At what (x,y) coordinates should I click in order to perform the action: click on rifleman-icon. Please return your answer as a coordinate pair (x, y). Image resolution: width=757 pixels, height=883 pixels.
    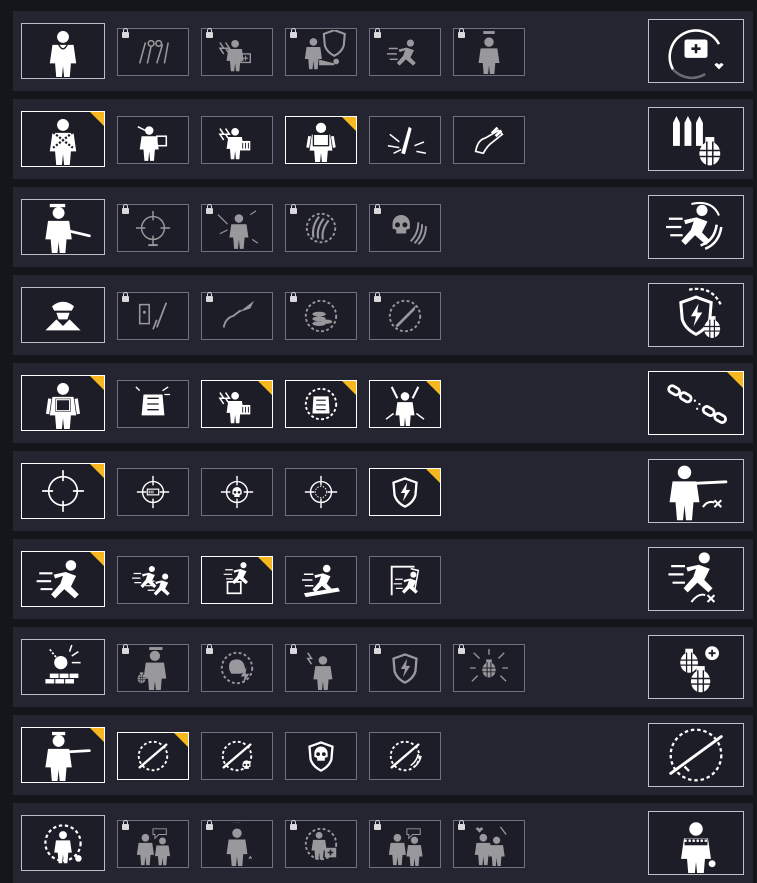
    Looking at the image, I should click on (68, 228).